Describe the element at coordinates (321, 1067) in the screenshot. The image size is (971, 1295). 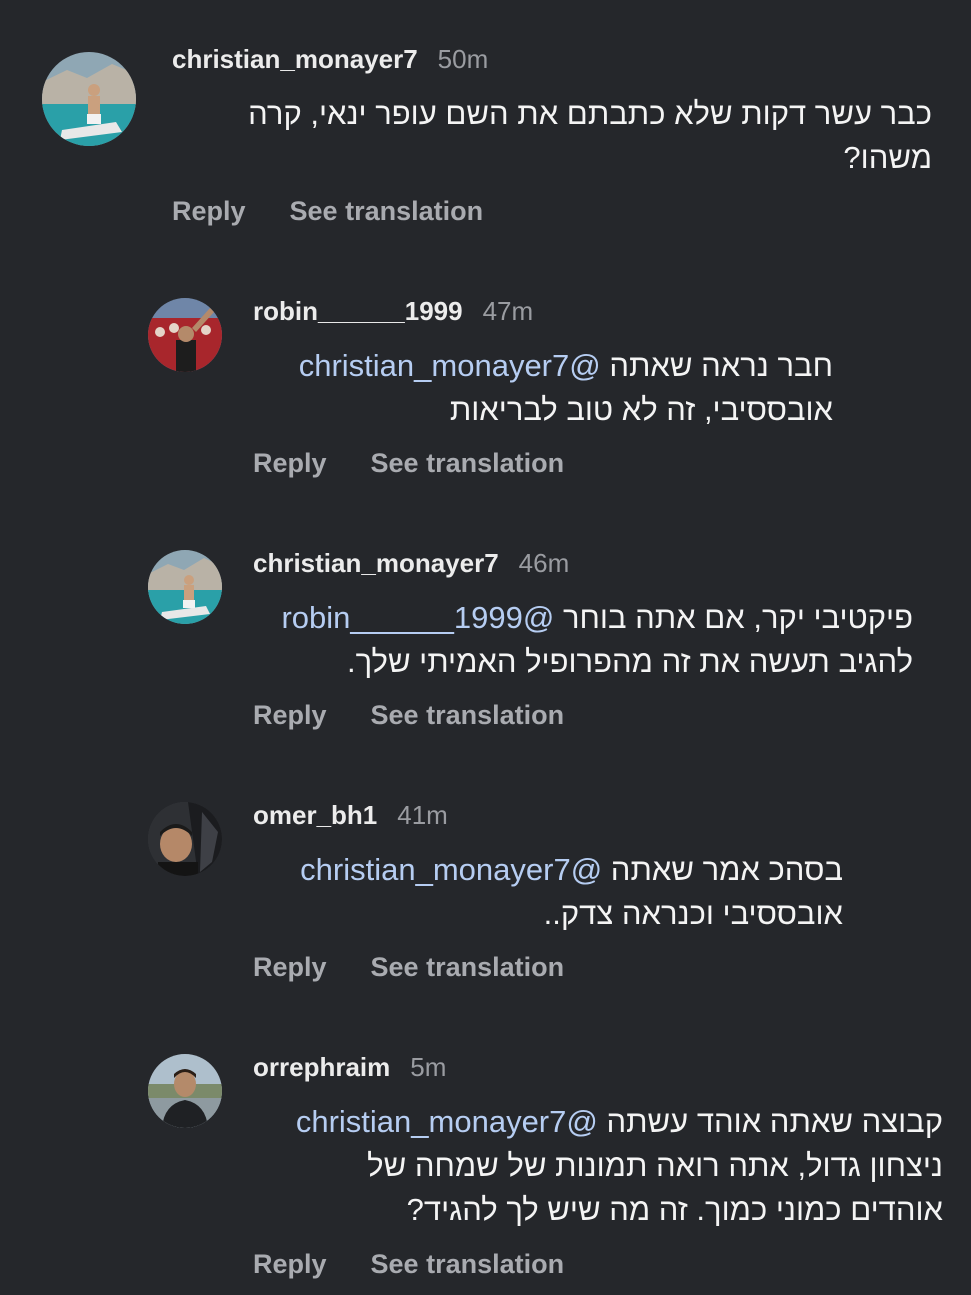
I see `comment-username: orrephraim` at that location.